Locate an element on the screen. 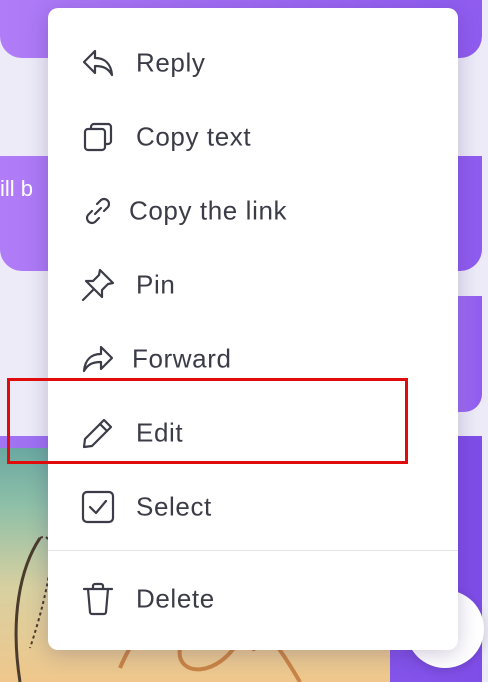  menu-item-reply: Reply is located at coordinates (253, 63).